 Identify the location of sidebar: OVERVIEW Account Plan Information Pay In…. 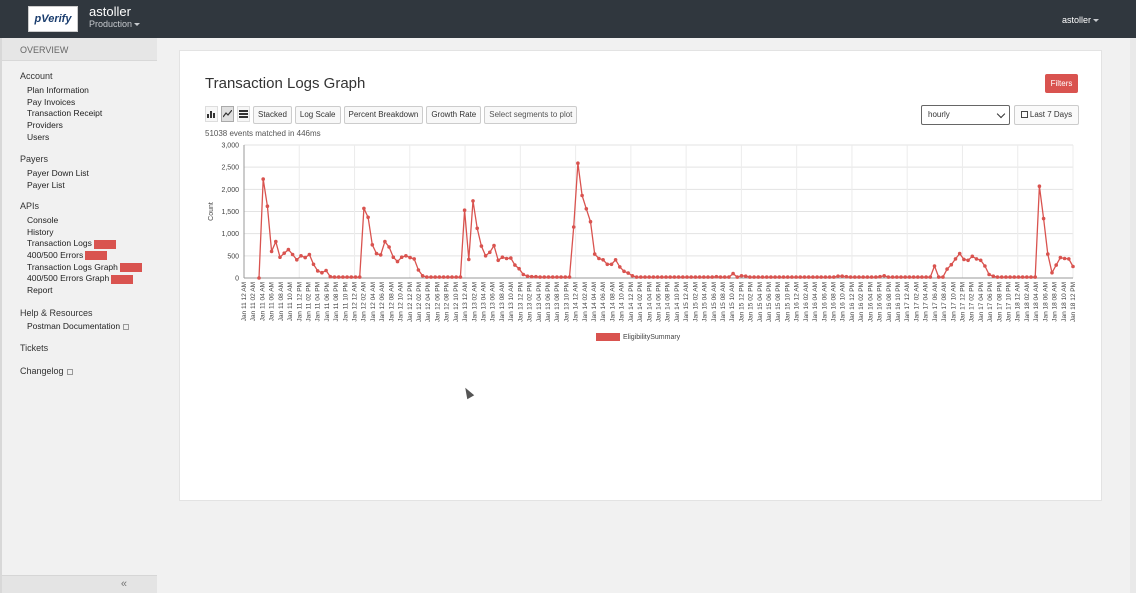
(78, 315).